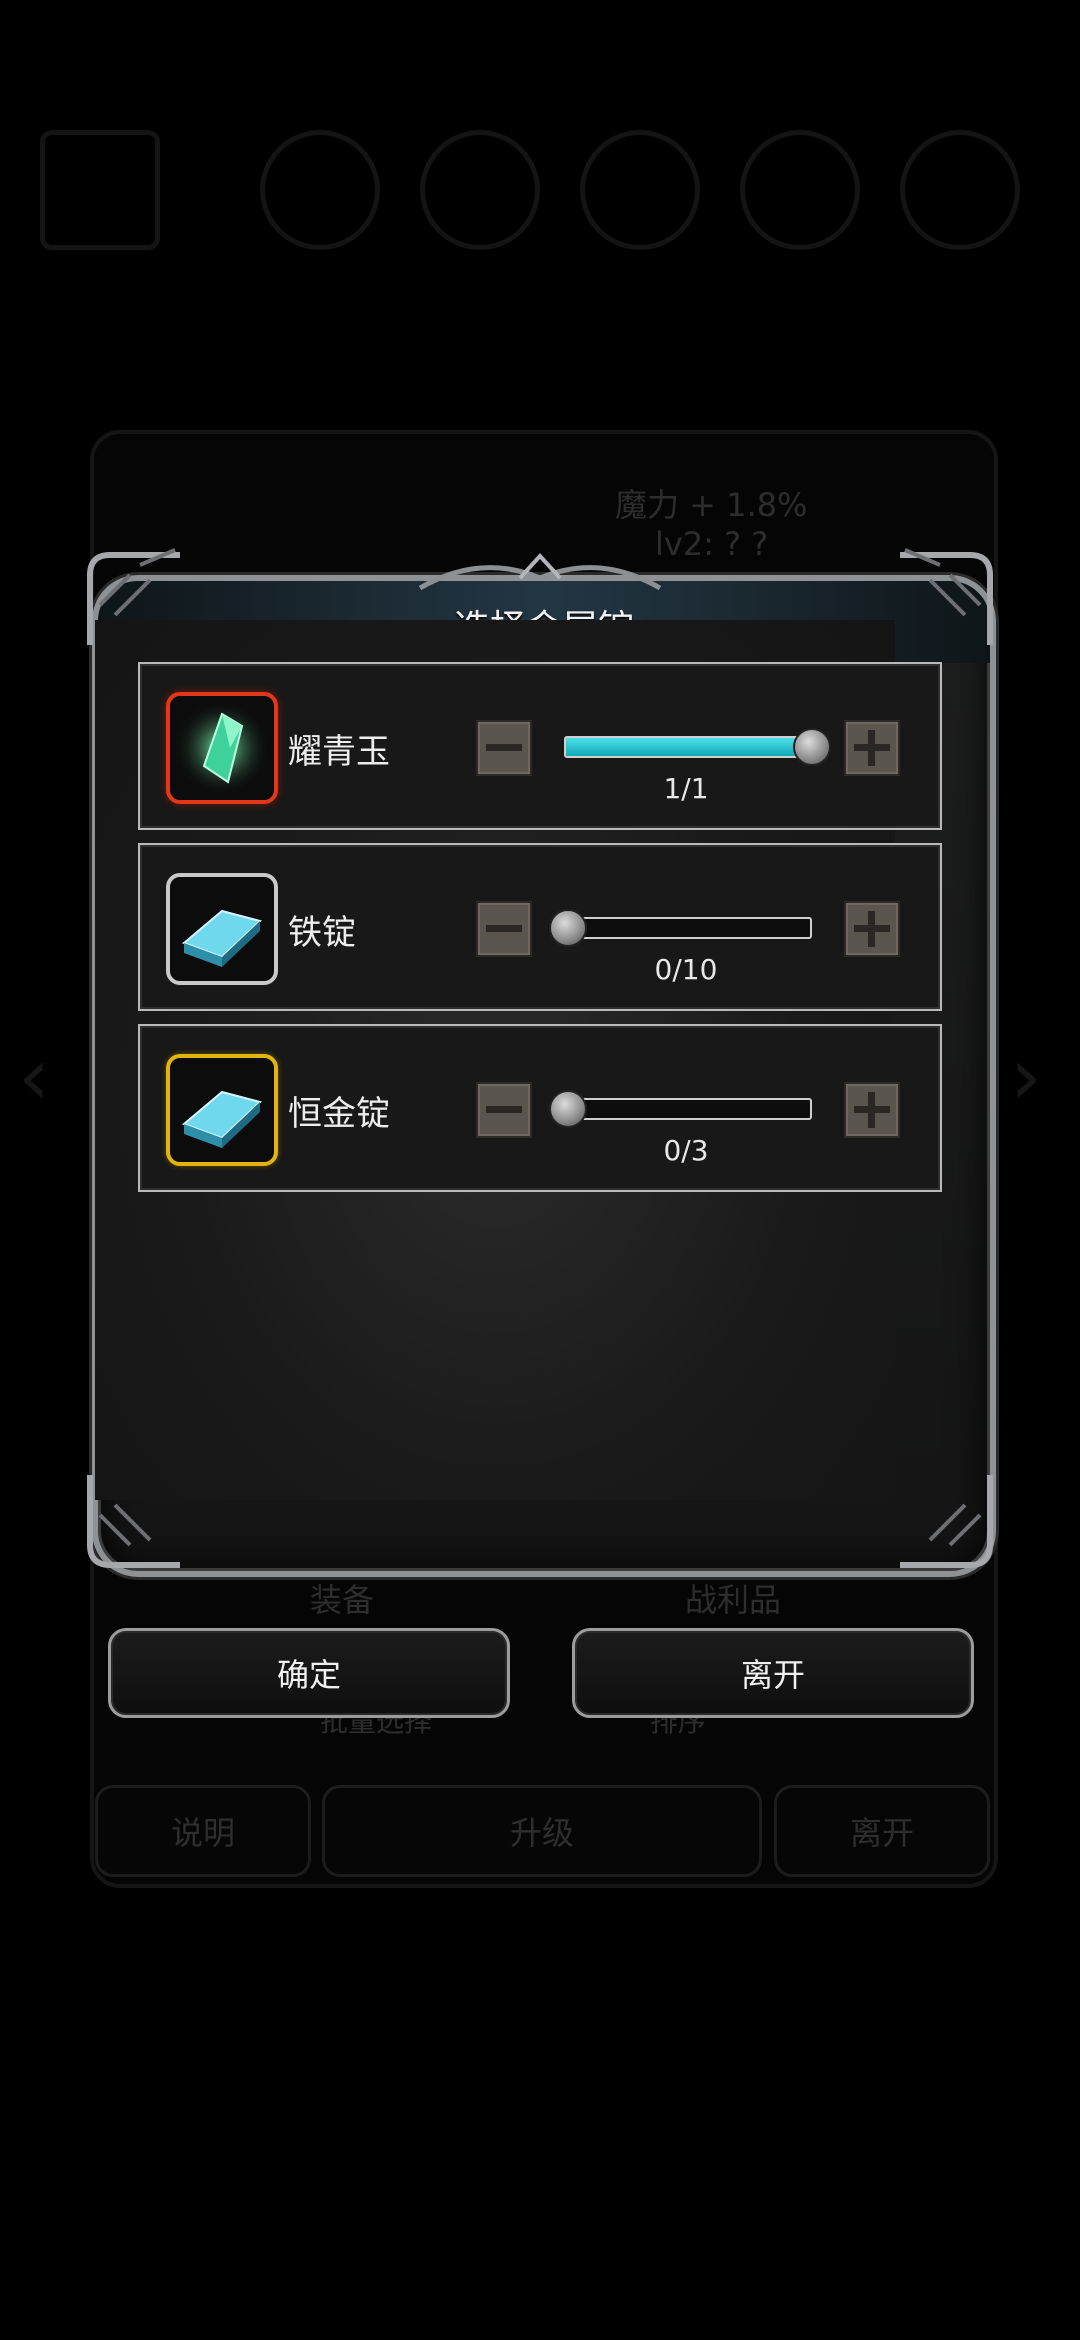 The image size is (1080, 2340). What do you see at coordinates (686, 1150) in the screenshot?
I see `quantity-count: 0/3` at bounding box center [686, 1150].